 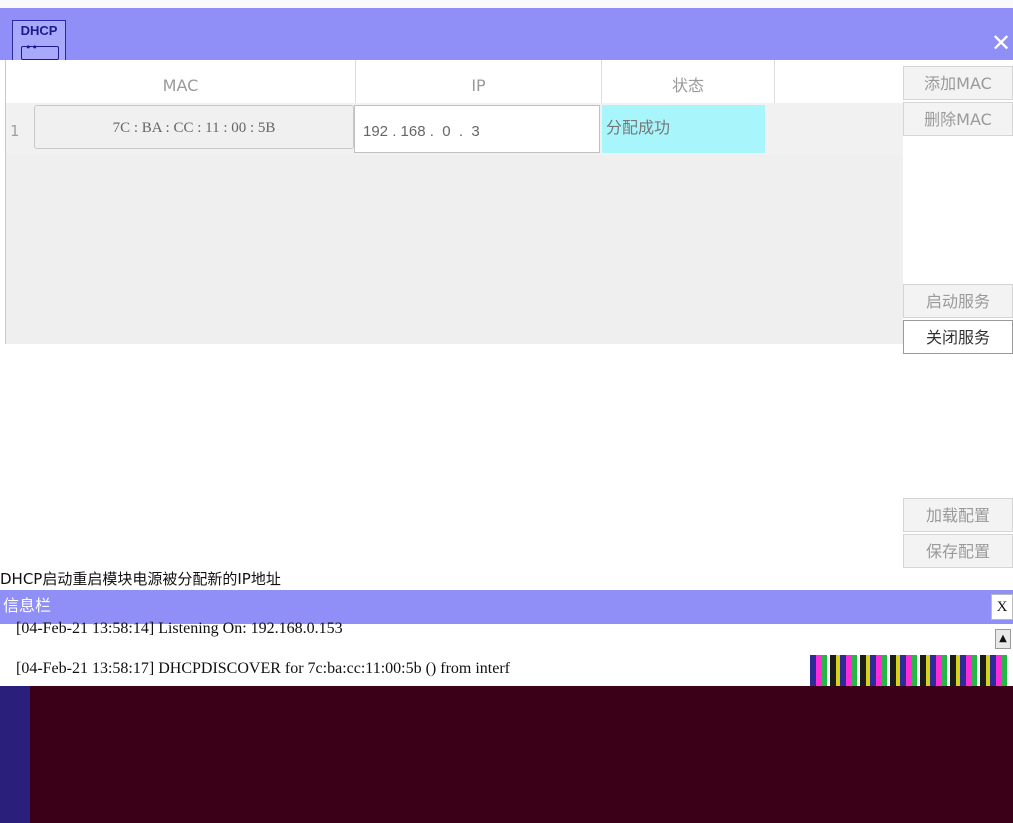 What do you see at coordinates (140, 579) in the screenshot?
I see `status-message: DHCP启动重启模块电源被分配新的IP地址` at bounding box center [140, 579].